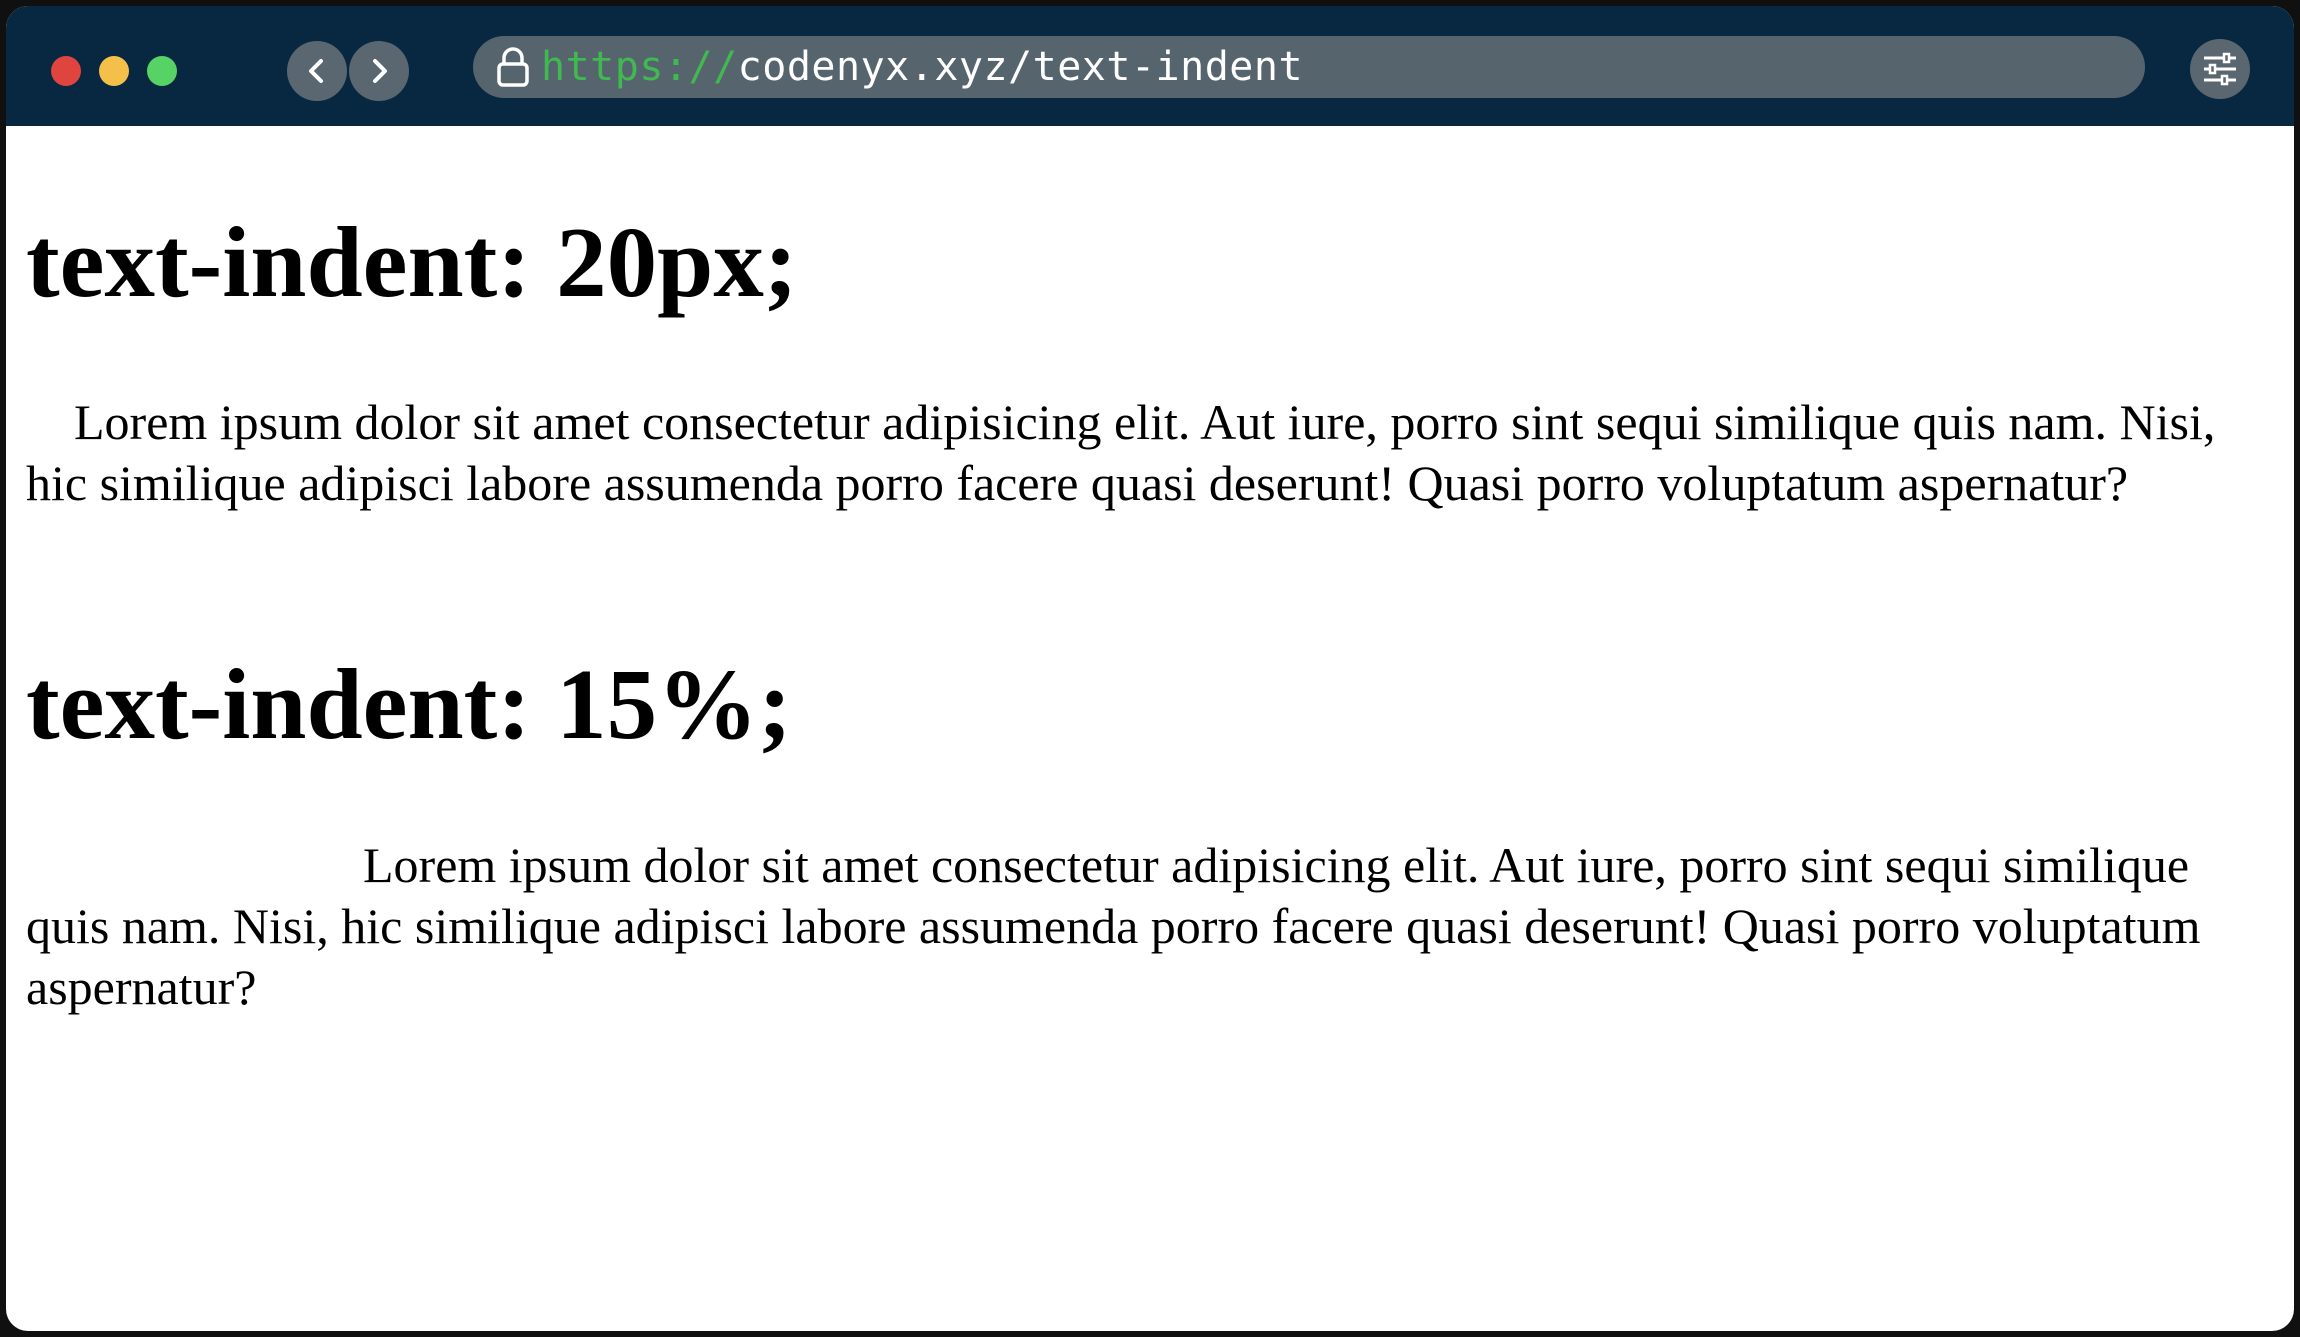 This screenshot has height=1337, width=2300. Describe the element at coordinates (412, 262) in the screenshot. I see `heading-text-indent-20px: text-indent: 20px;` at that location.